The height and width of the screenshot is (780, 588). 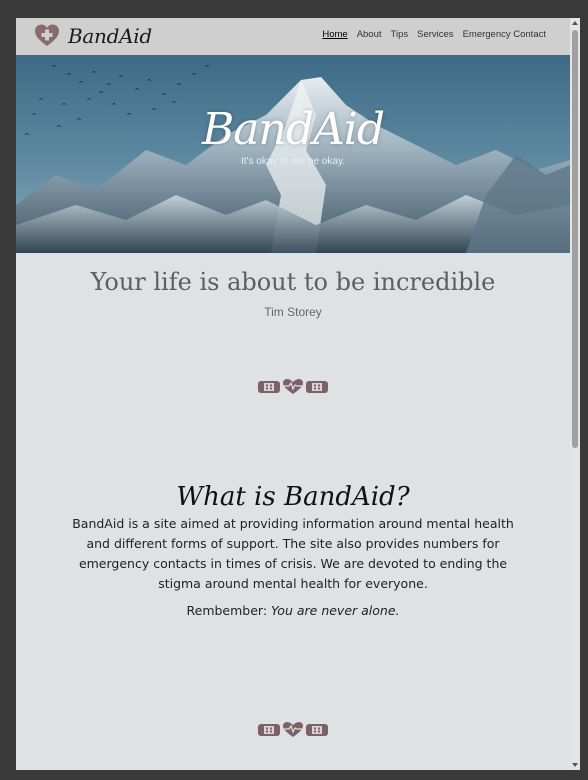 What do you see at coordinates (292, 161) in the screenshot?
I see `hero-subtitle: It's okay to not be okay.` at bounding box center [292, 161].